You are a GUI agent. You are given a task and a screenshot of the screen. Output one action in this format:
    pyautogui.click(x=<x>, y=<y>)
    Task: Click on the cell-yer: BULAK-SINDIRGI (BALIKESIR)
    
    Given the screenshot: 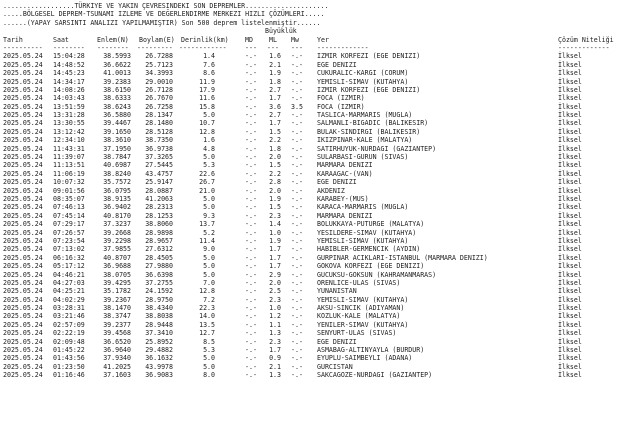 What is the action you would take?
    pyautogui.click(x=369, y=131)
    